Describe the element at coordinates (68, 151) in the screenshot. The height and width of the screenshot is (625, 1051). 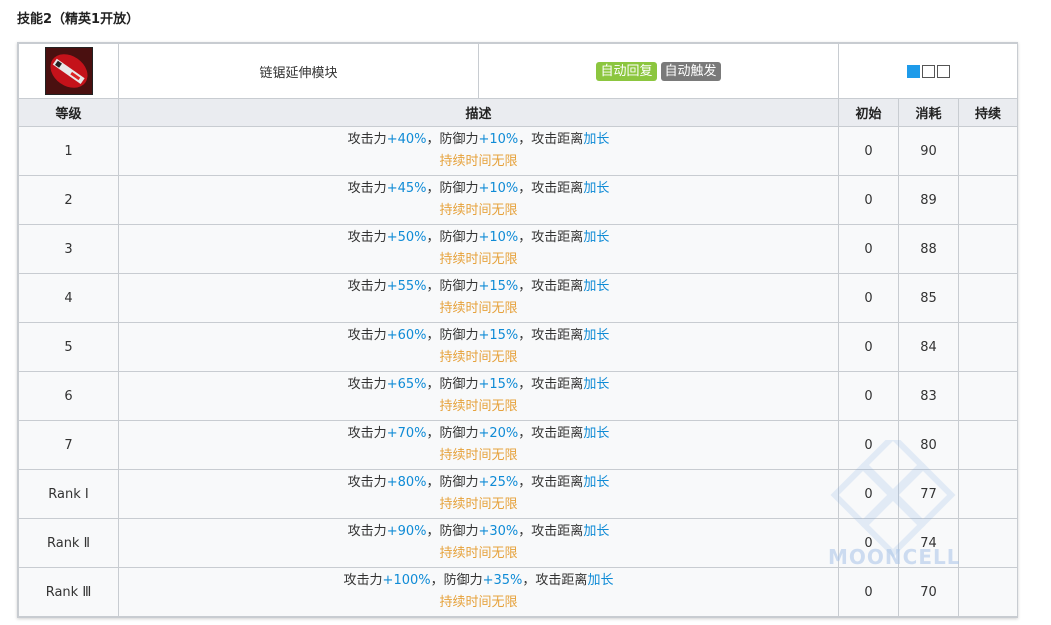
I see `row-level: 1` at that location.